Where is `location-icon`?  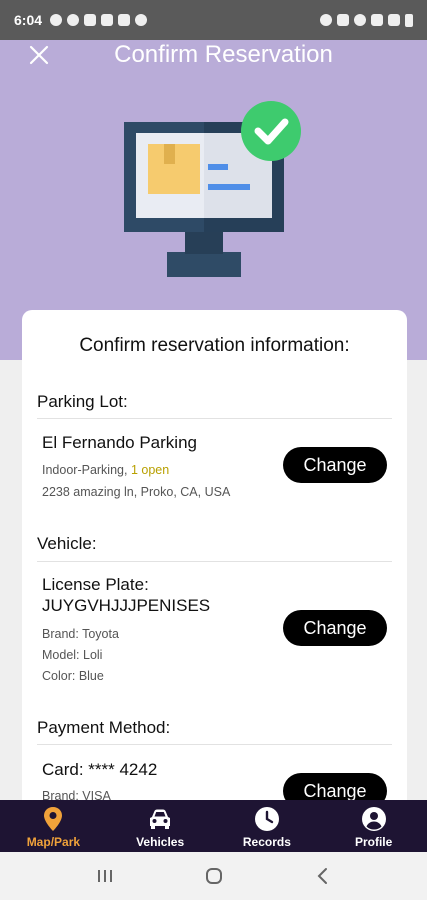 location-icon is located at coordinates (360, 20).